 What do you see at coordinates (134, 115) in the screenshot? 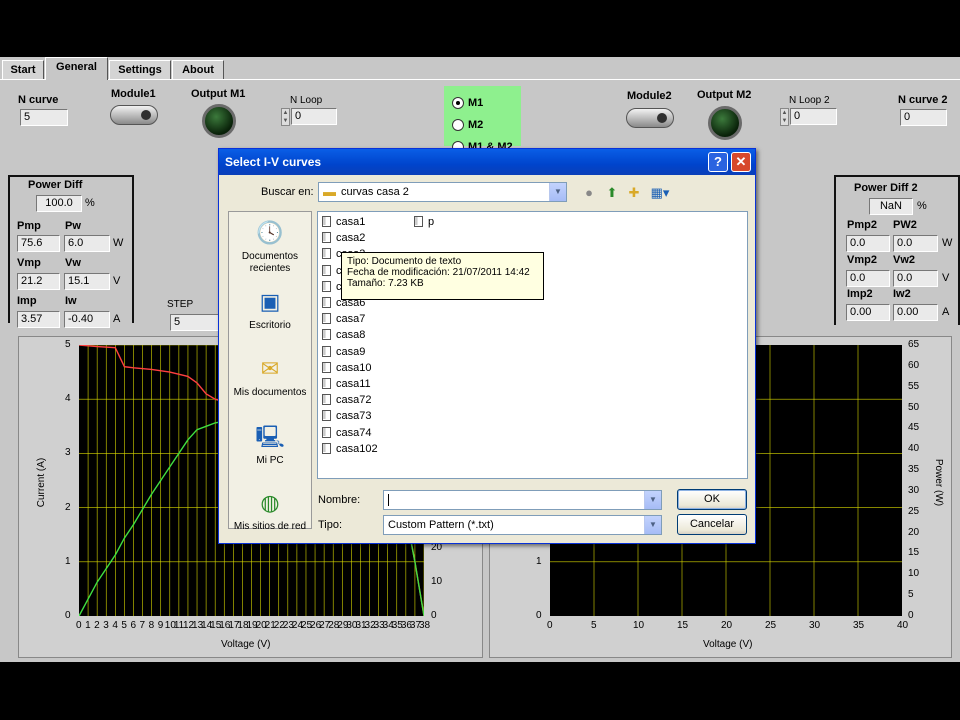
I see `module1-toggle` at bounding box center [134, 115].